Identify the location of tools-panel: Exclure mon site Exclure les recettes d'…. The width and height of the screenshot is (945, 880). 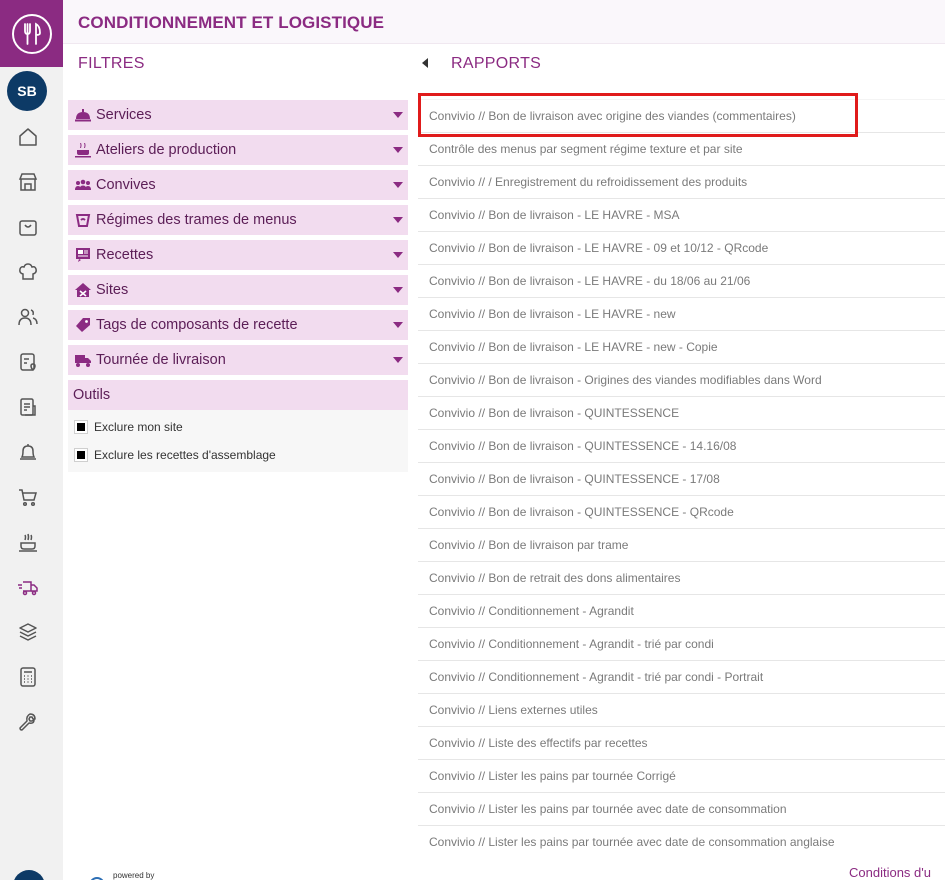
(238, 441).